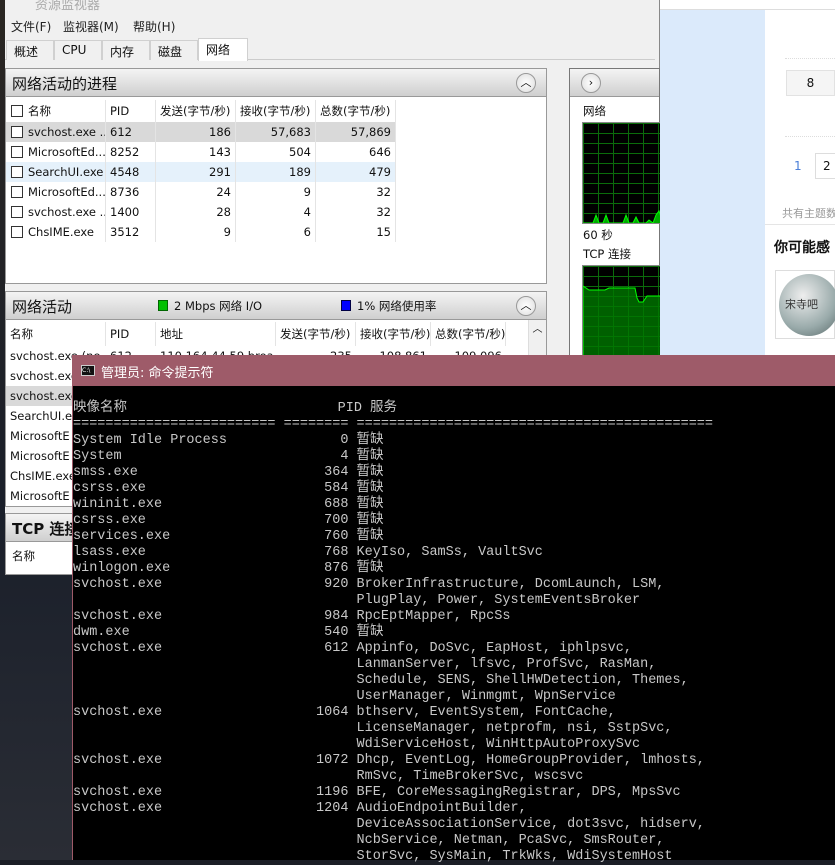 The image size is (835, 865). Describe the element at coordinates (622, 173) in the screenshot. I see `network-graph` at that location.